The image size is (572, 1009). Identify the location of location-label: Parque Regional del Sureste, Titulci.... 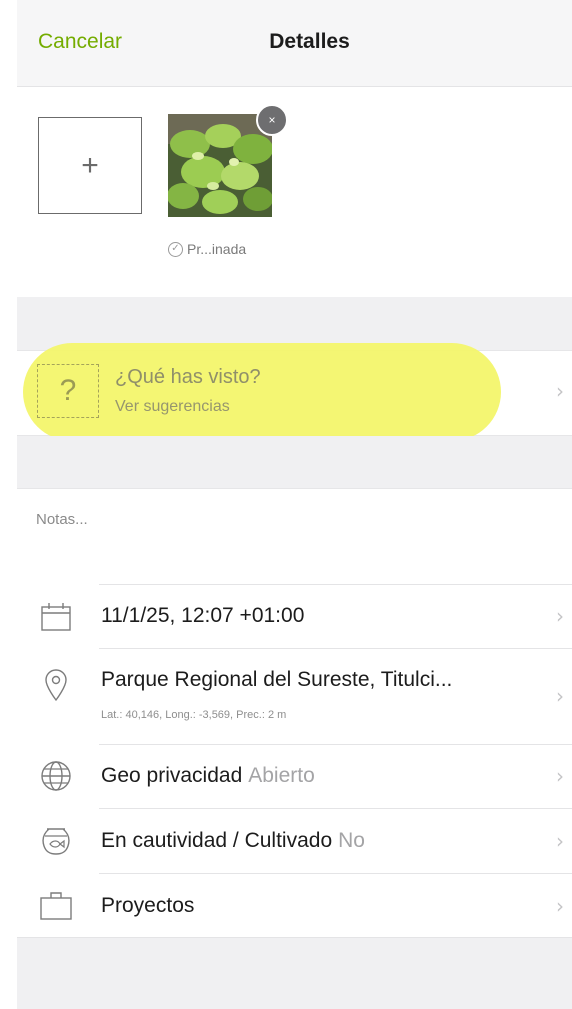
(277, 679).